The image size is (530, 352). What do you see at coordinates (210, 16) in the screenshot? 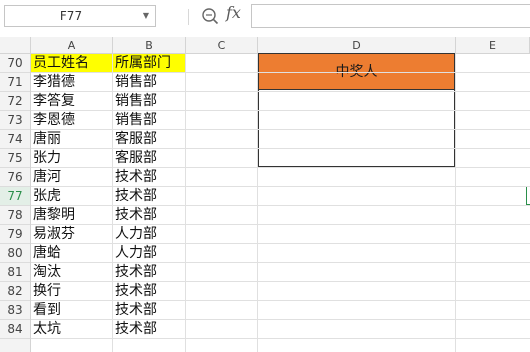
I see `magnify-icon` at bounding box center [210, 16].